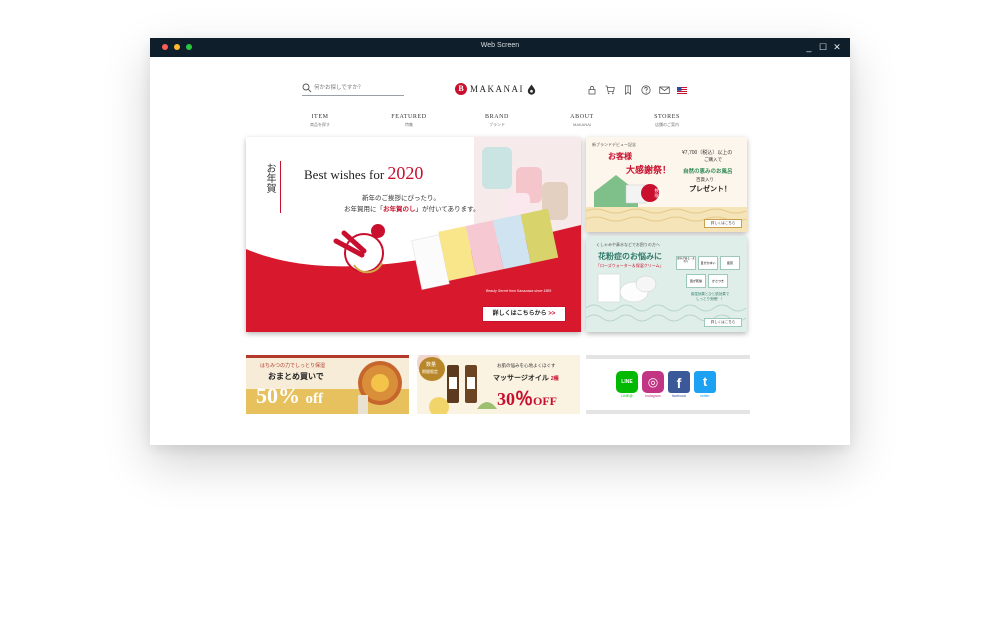 This screenshot has height=640, width=1000. I want to click on banner-oil: 数量 期間限定 お肌の悩みを心地よくほぐす マッサージオイル 2種 30％OFF, so click(498, 384).